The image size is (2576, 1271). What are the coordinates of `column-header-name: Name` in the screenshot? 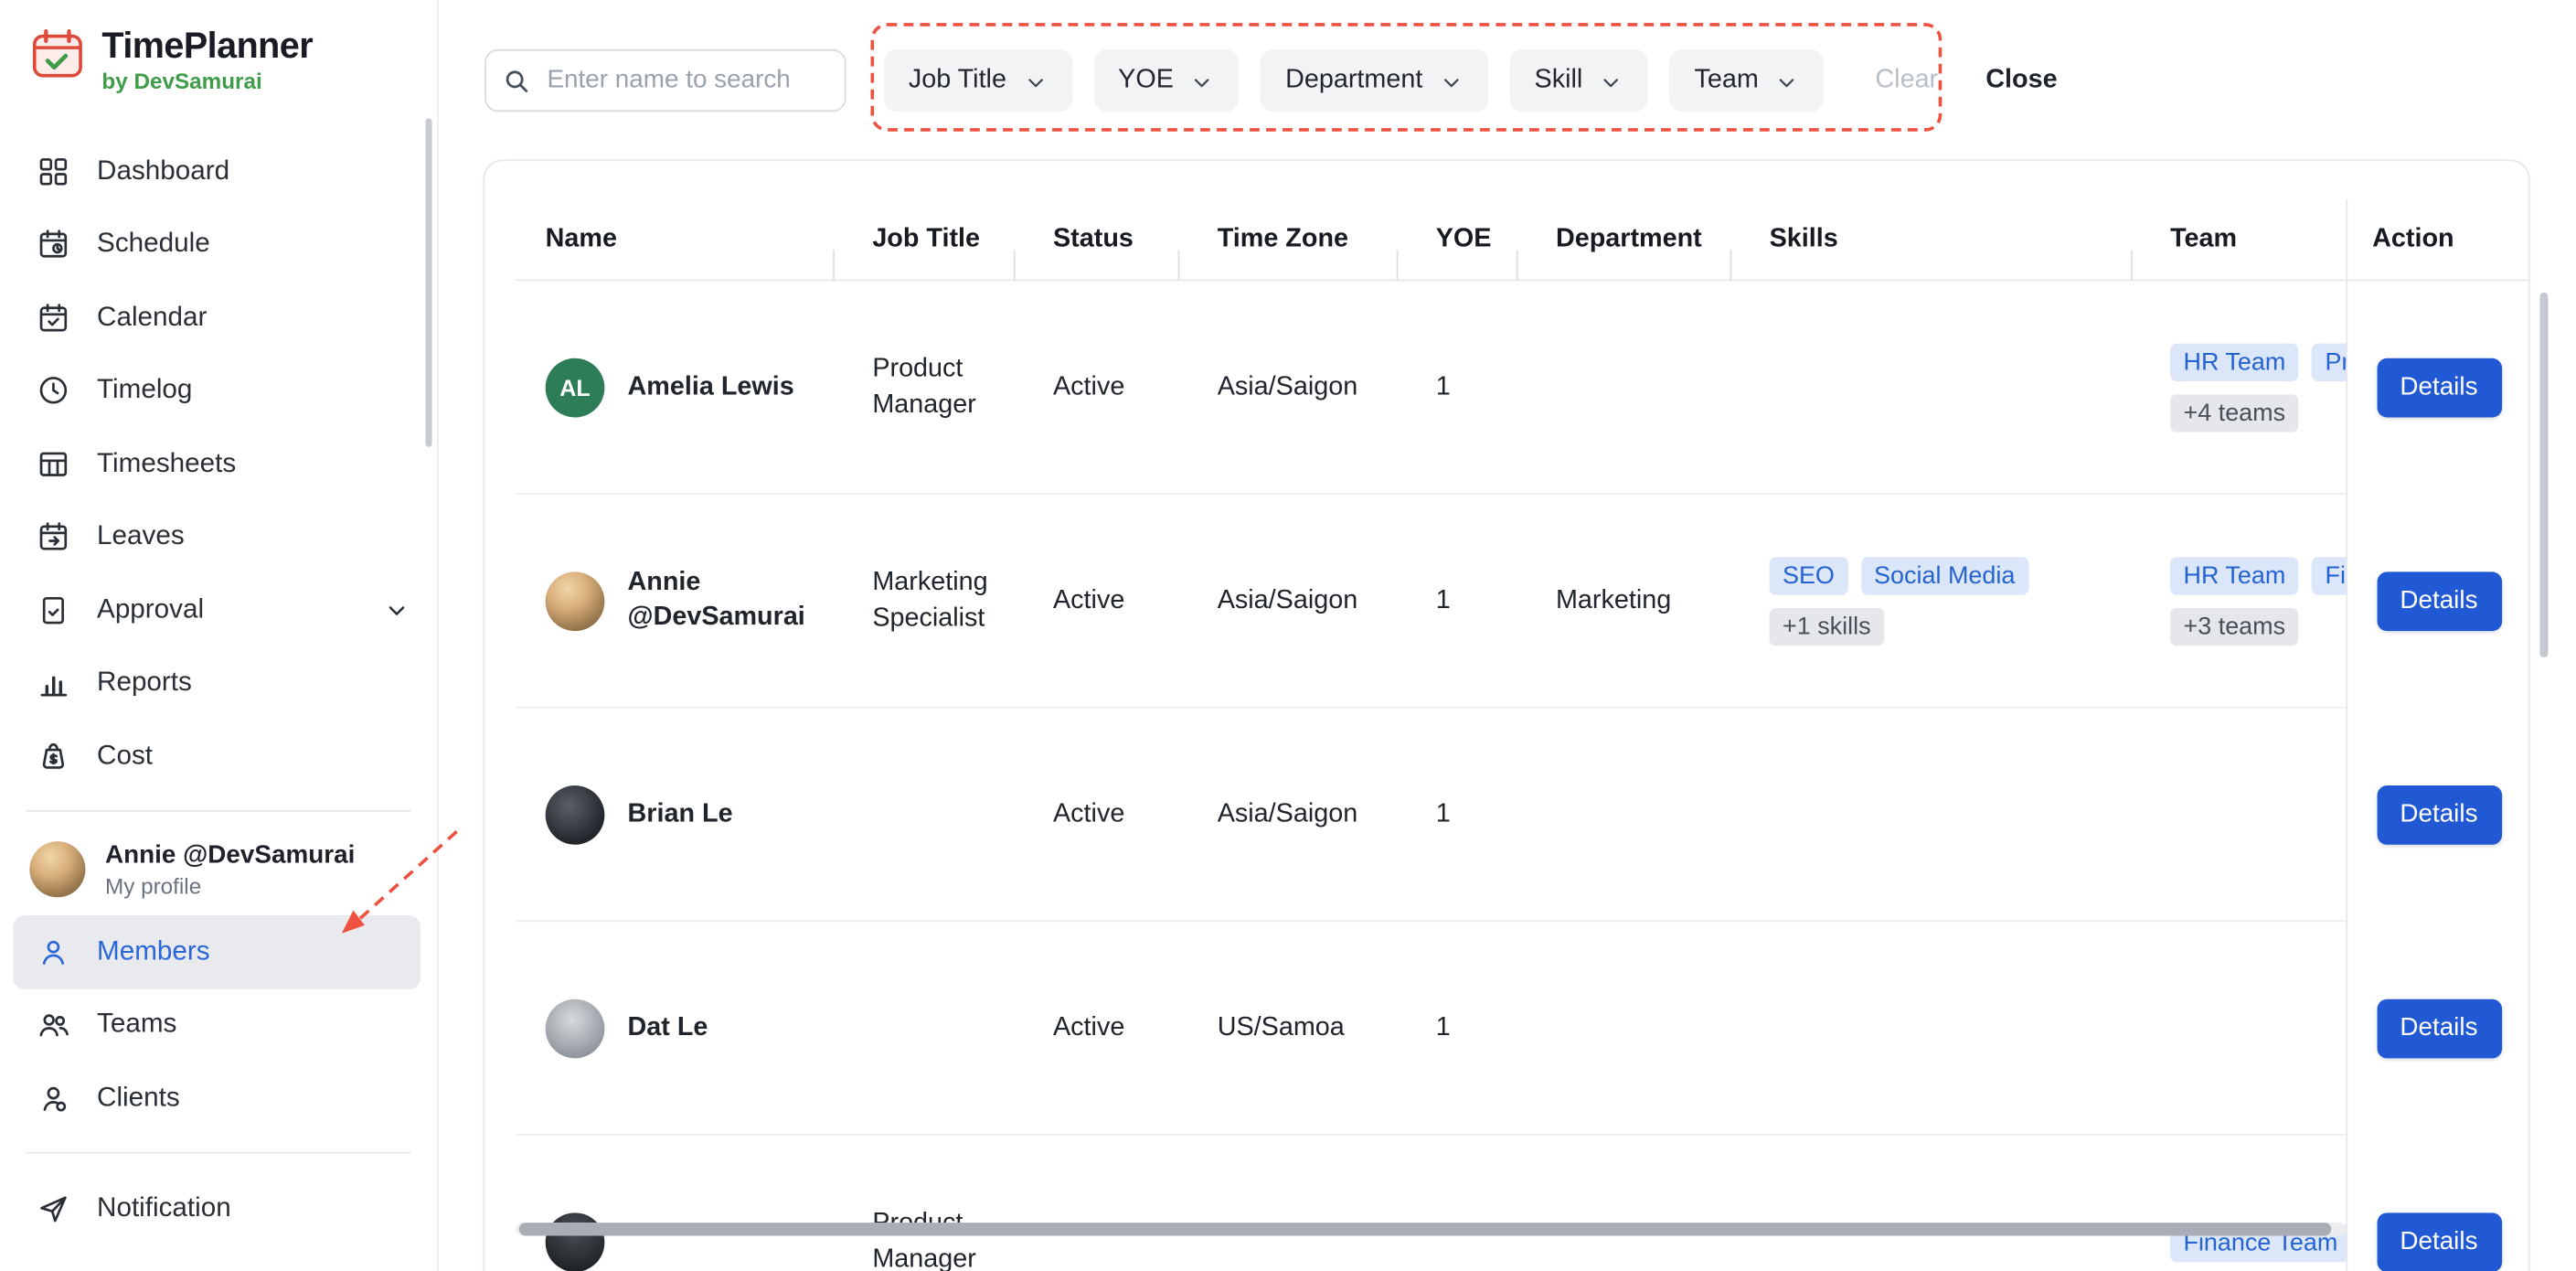 It's located at (679, 252).